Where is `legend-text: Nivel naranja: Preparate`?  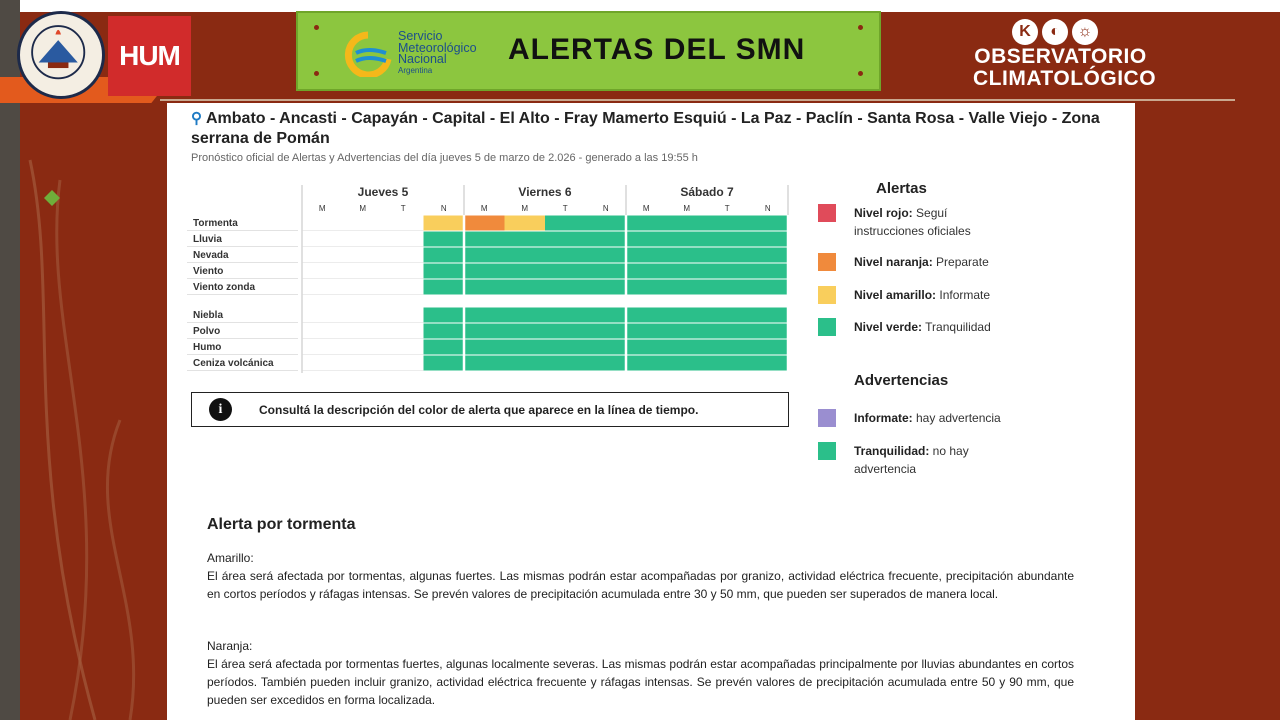
legend-text: Nivel naranja: Preparate is located at coordinates (921, 262).